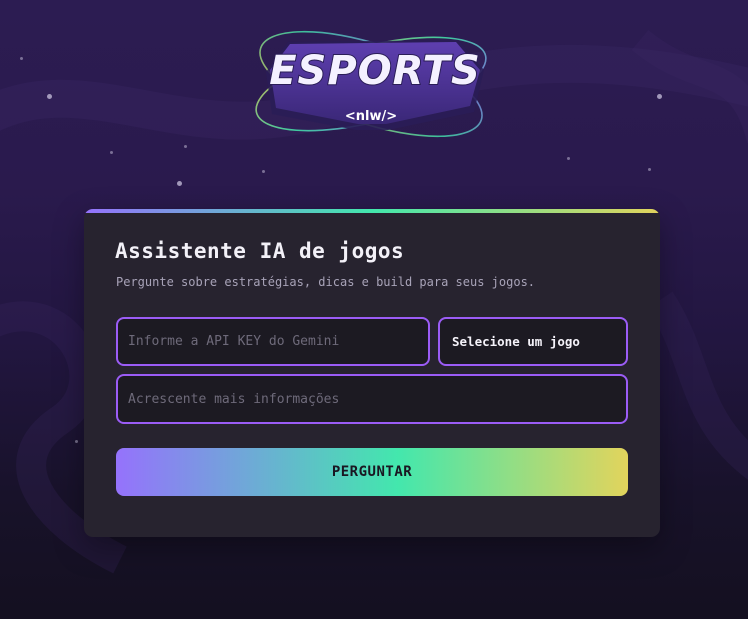 Image resolution: width=748 pixels, height=619 pixels. What do you see at coordinates (273, 341) in the screenshot?
I see `api-key-input` at bounding box center [273, 341].